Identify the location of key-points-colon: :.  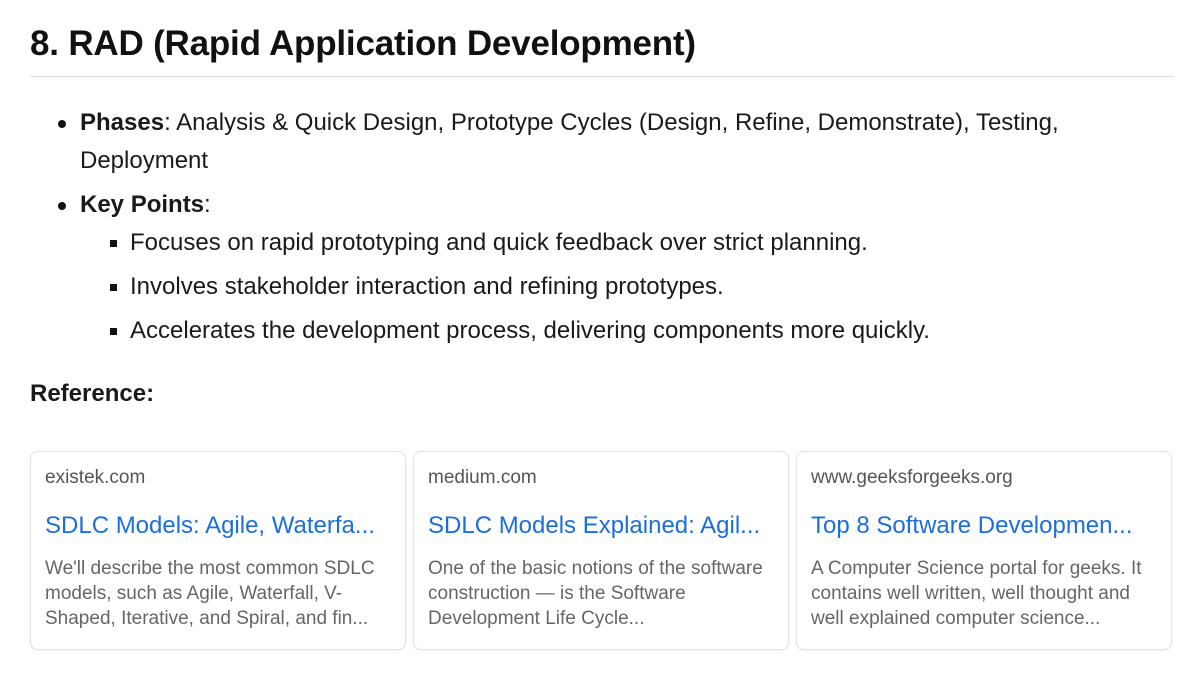
(207, 204).